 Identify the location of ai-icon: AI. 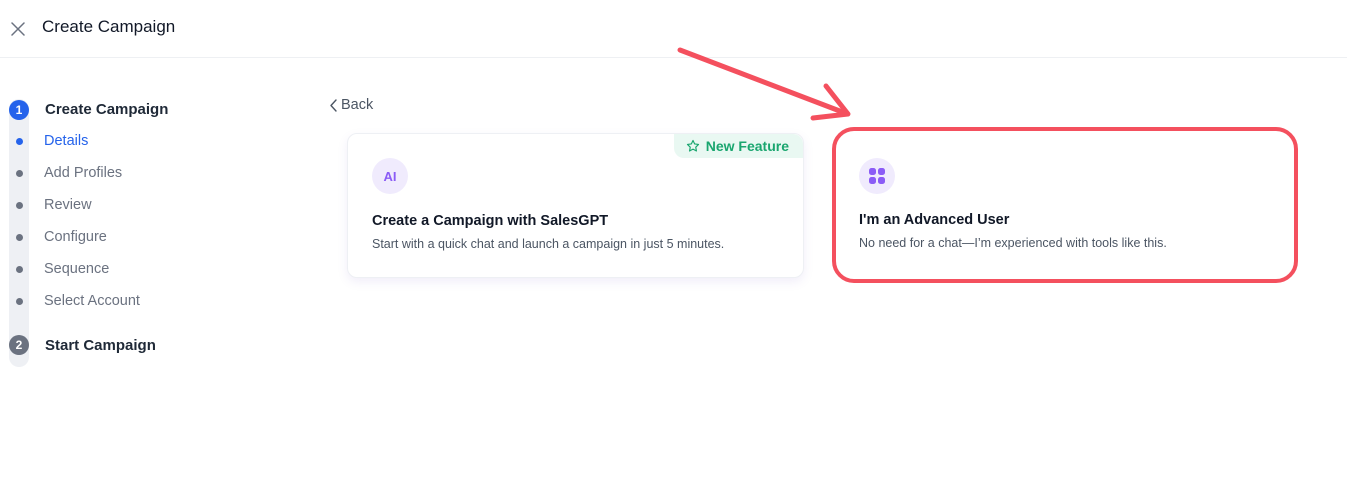
(390, 176).